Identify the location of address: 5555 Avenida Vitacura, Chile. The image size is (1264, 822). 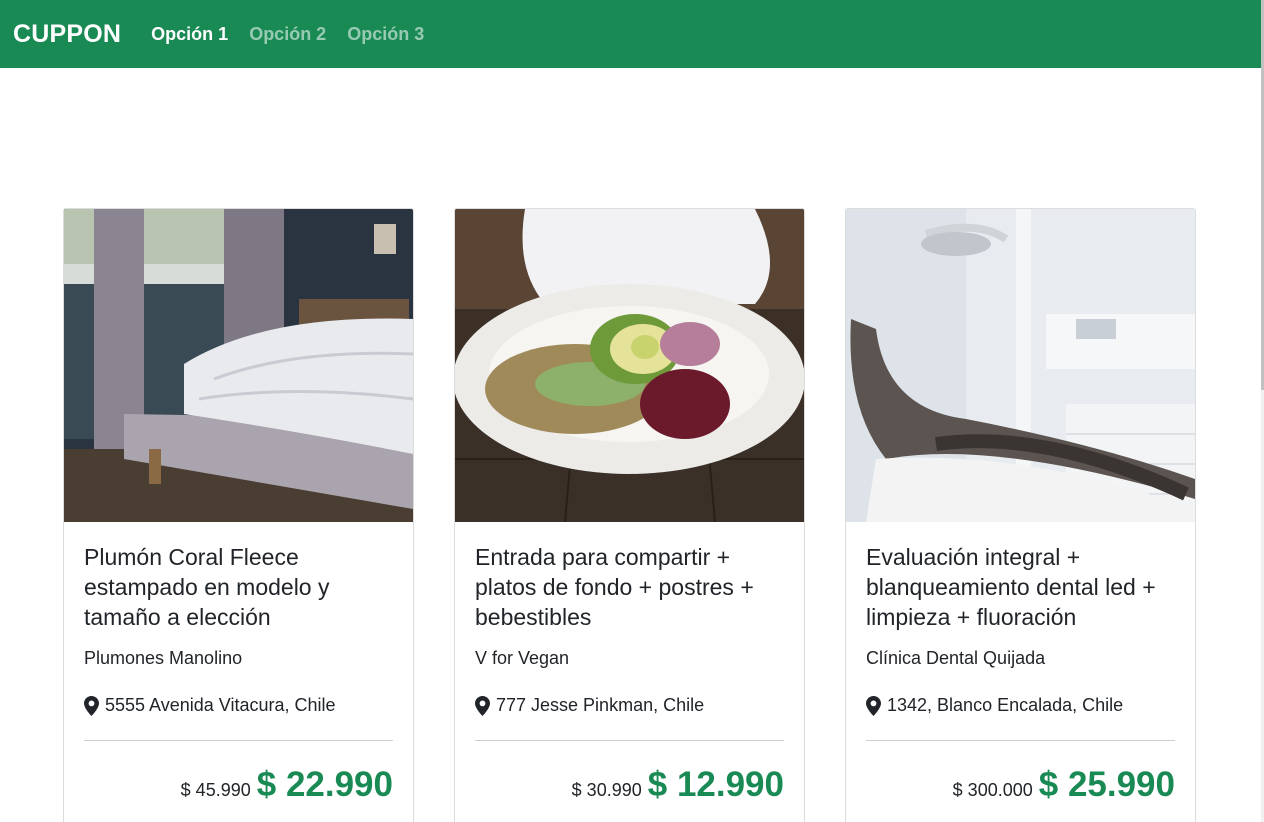
(238, 705).